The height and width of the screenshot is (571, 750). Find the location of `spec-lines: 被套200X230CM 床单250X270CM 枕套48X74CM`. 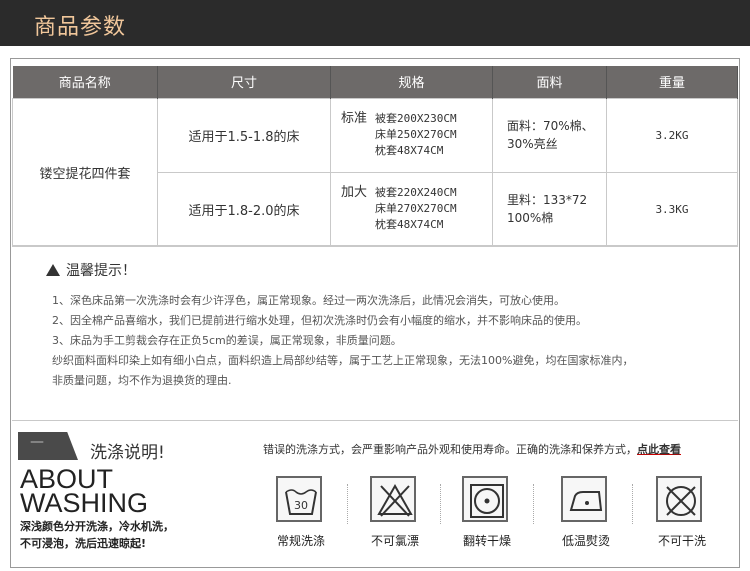

spec-lines: 被套200X230CM 床单250X270CM 枕套48X74CM is located at coordinates (416, 135).